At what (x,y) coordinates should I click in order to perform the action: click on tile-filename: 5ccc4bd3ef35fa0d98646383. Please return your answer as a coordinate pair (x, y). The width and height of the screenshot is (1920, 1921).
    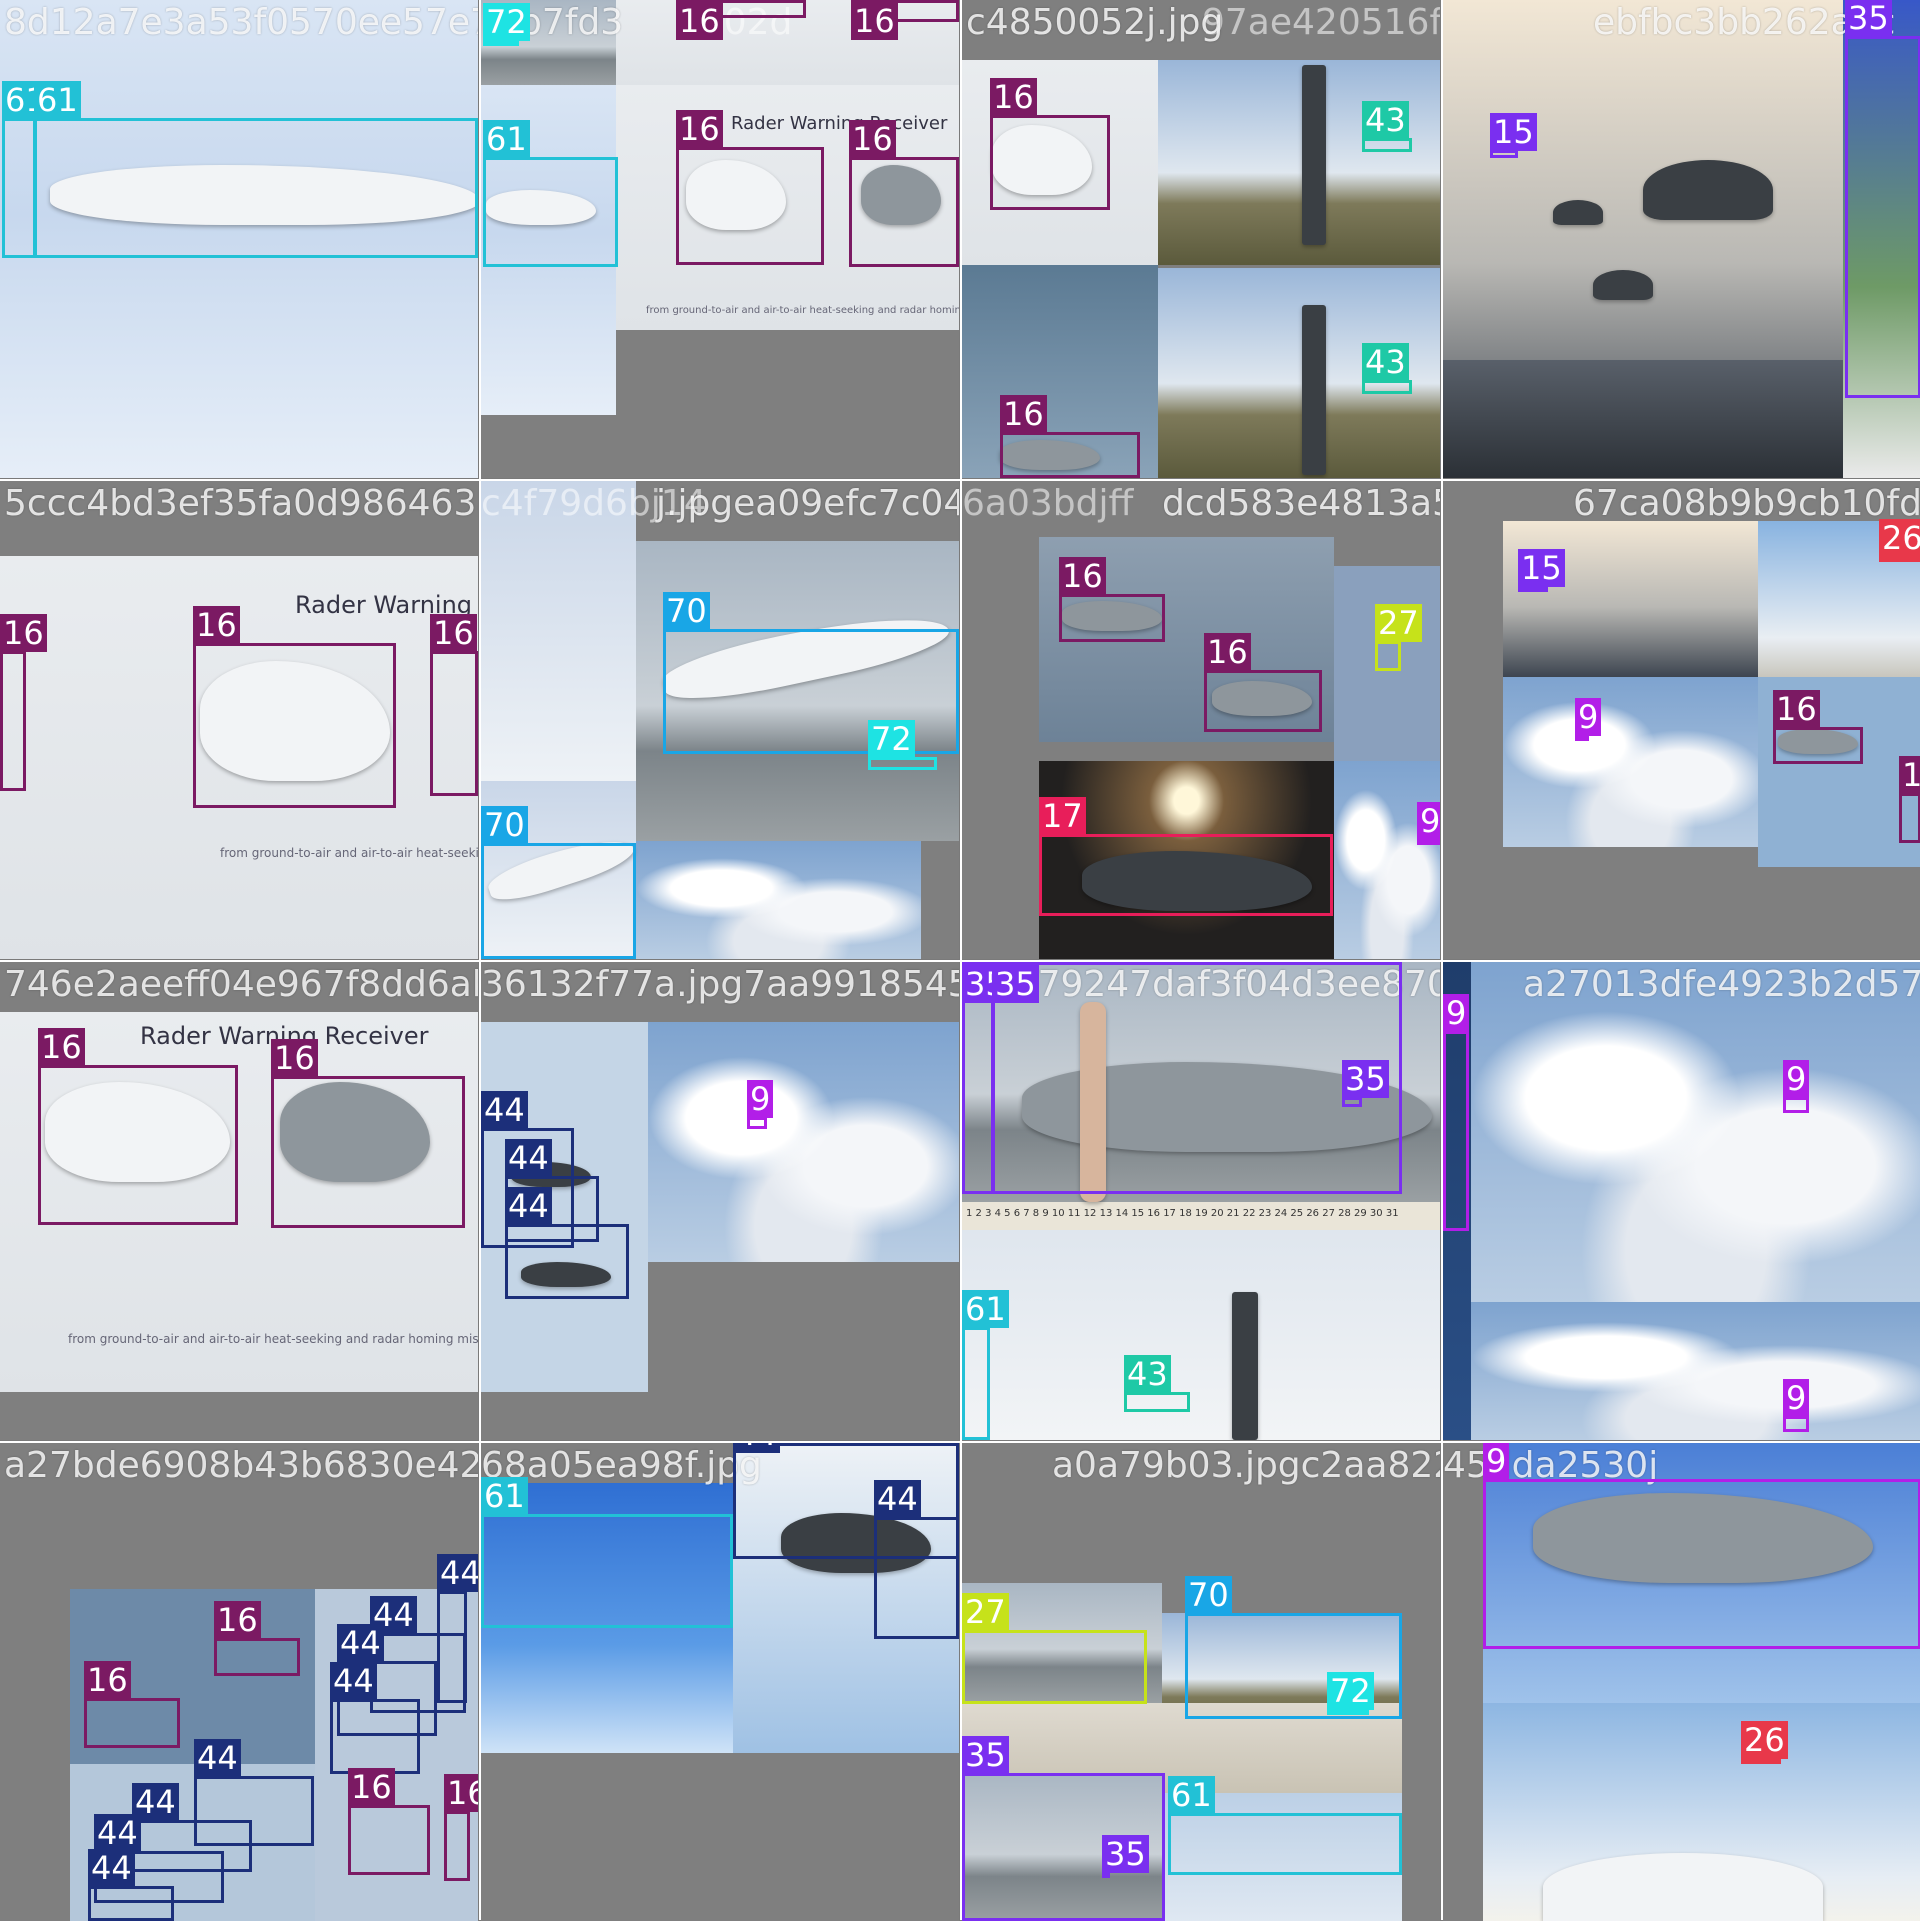
    Looking at the image, I should click on (241, 503).